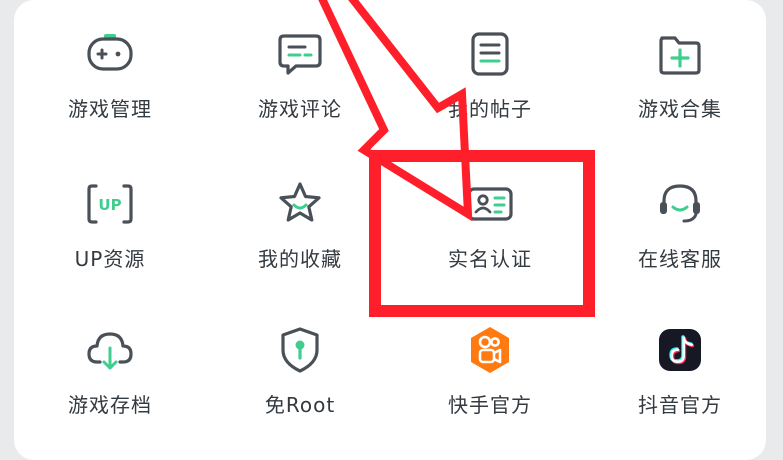 This screenshot has height=460, width=783. Describe the element at coordinates (110, 109) in the screenshot. I see `menu-item-label: 游戏管理` at that location.